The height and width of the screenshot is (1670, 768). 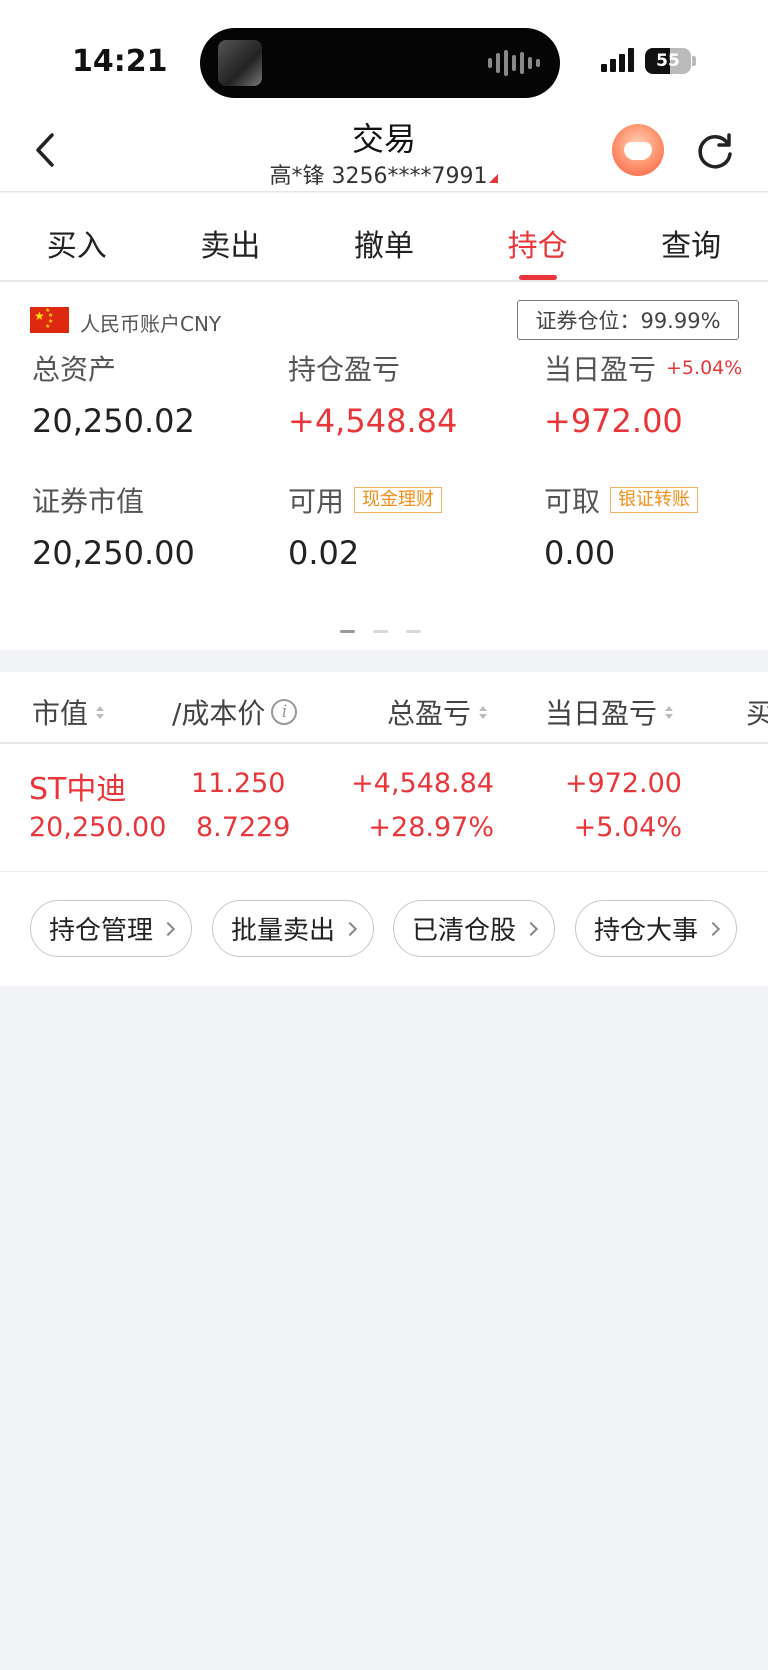 What do you see at coordinates (77, 236) in the screenshot?
I see `tab-buy: 买入` at bounding box center [77, 236].